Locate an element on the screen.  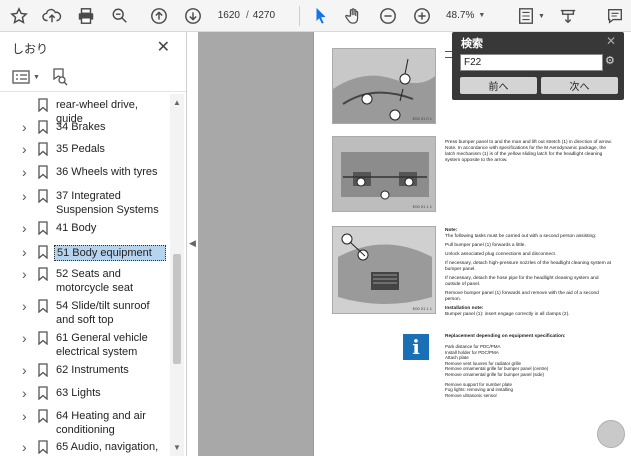
next-button: 次へ is located at coordinates (579, 85).